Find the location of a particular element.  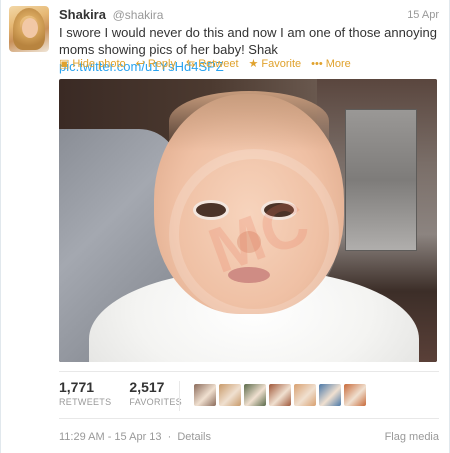

hide-photo-label: Hide photo is located at coordinates (99, 64).